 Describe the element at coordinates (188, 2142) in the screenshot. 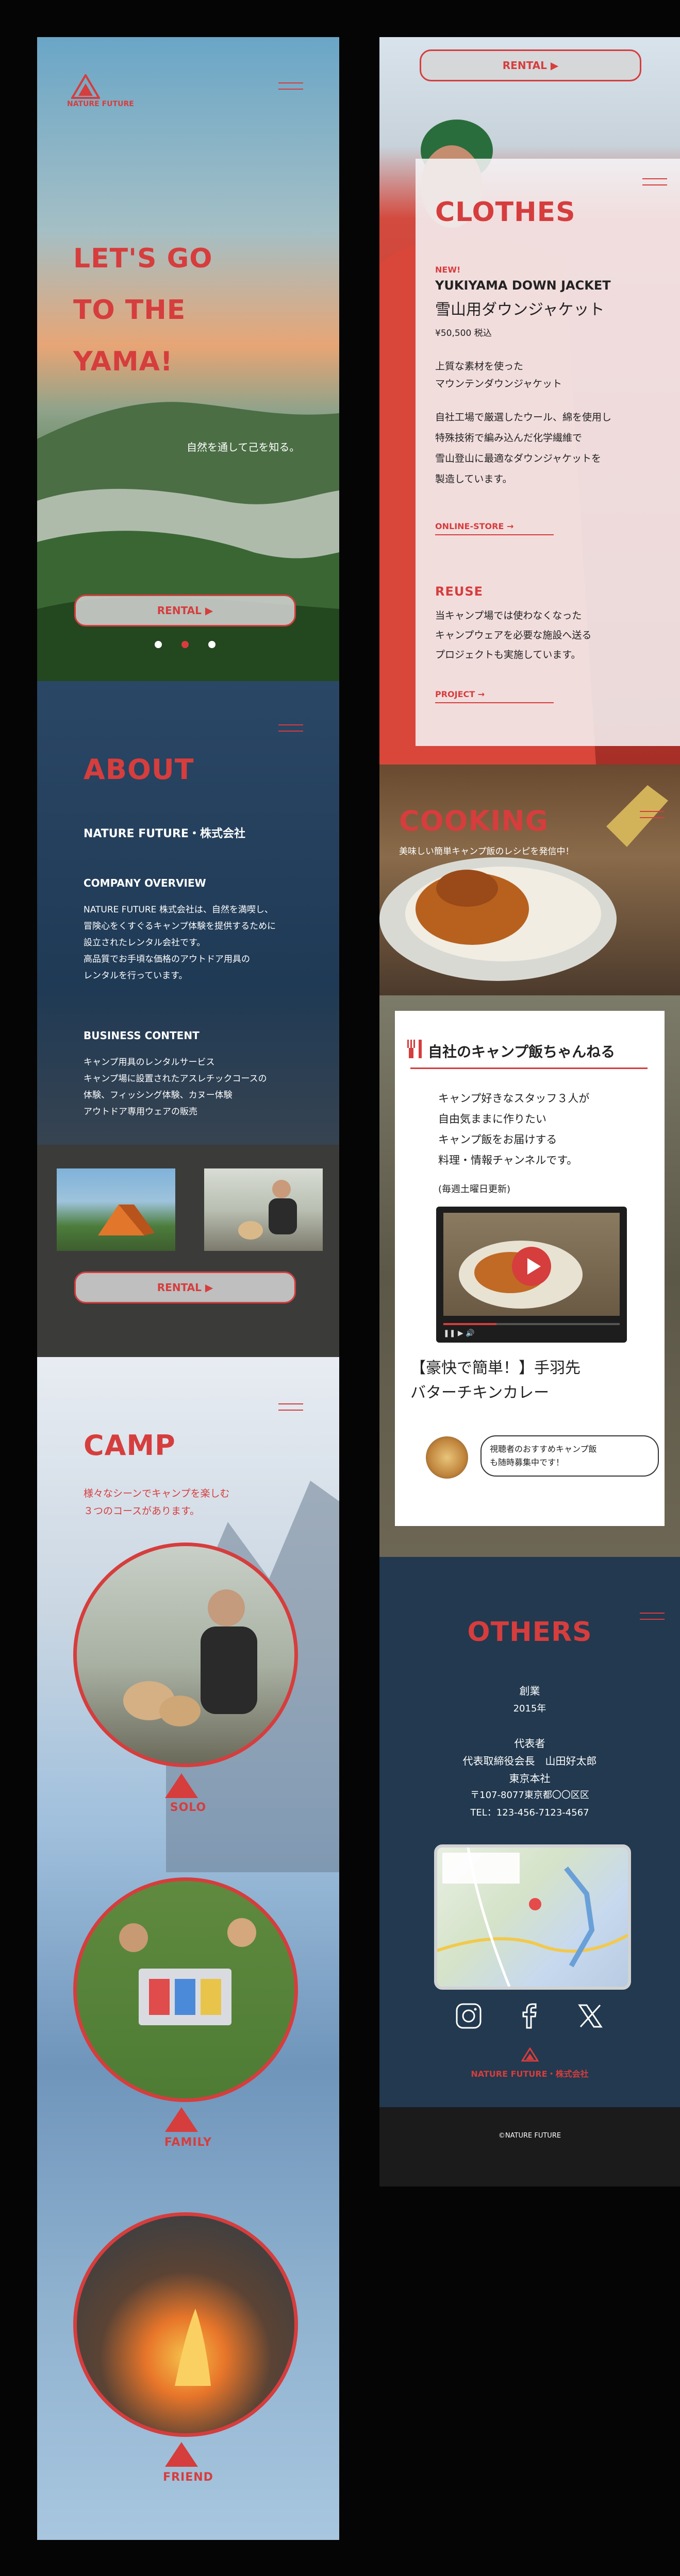

I see `family-course-label: FAMILY` at that location.